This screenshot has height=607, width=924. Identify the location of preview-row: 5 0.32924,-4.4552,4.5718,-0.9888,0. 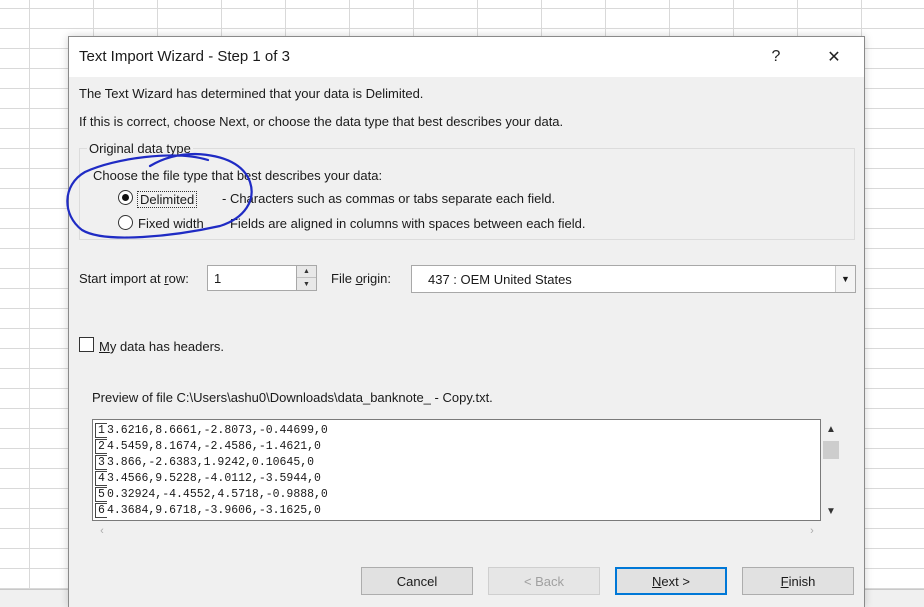
(211, 495).